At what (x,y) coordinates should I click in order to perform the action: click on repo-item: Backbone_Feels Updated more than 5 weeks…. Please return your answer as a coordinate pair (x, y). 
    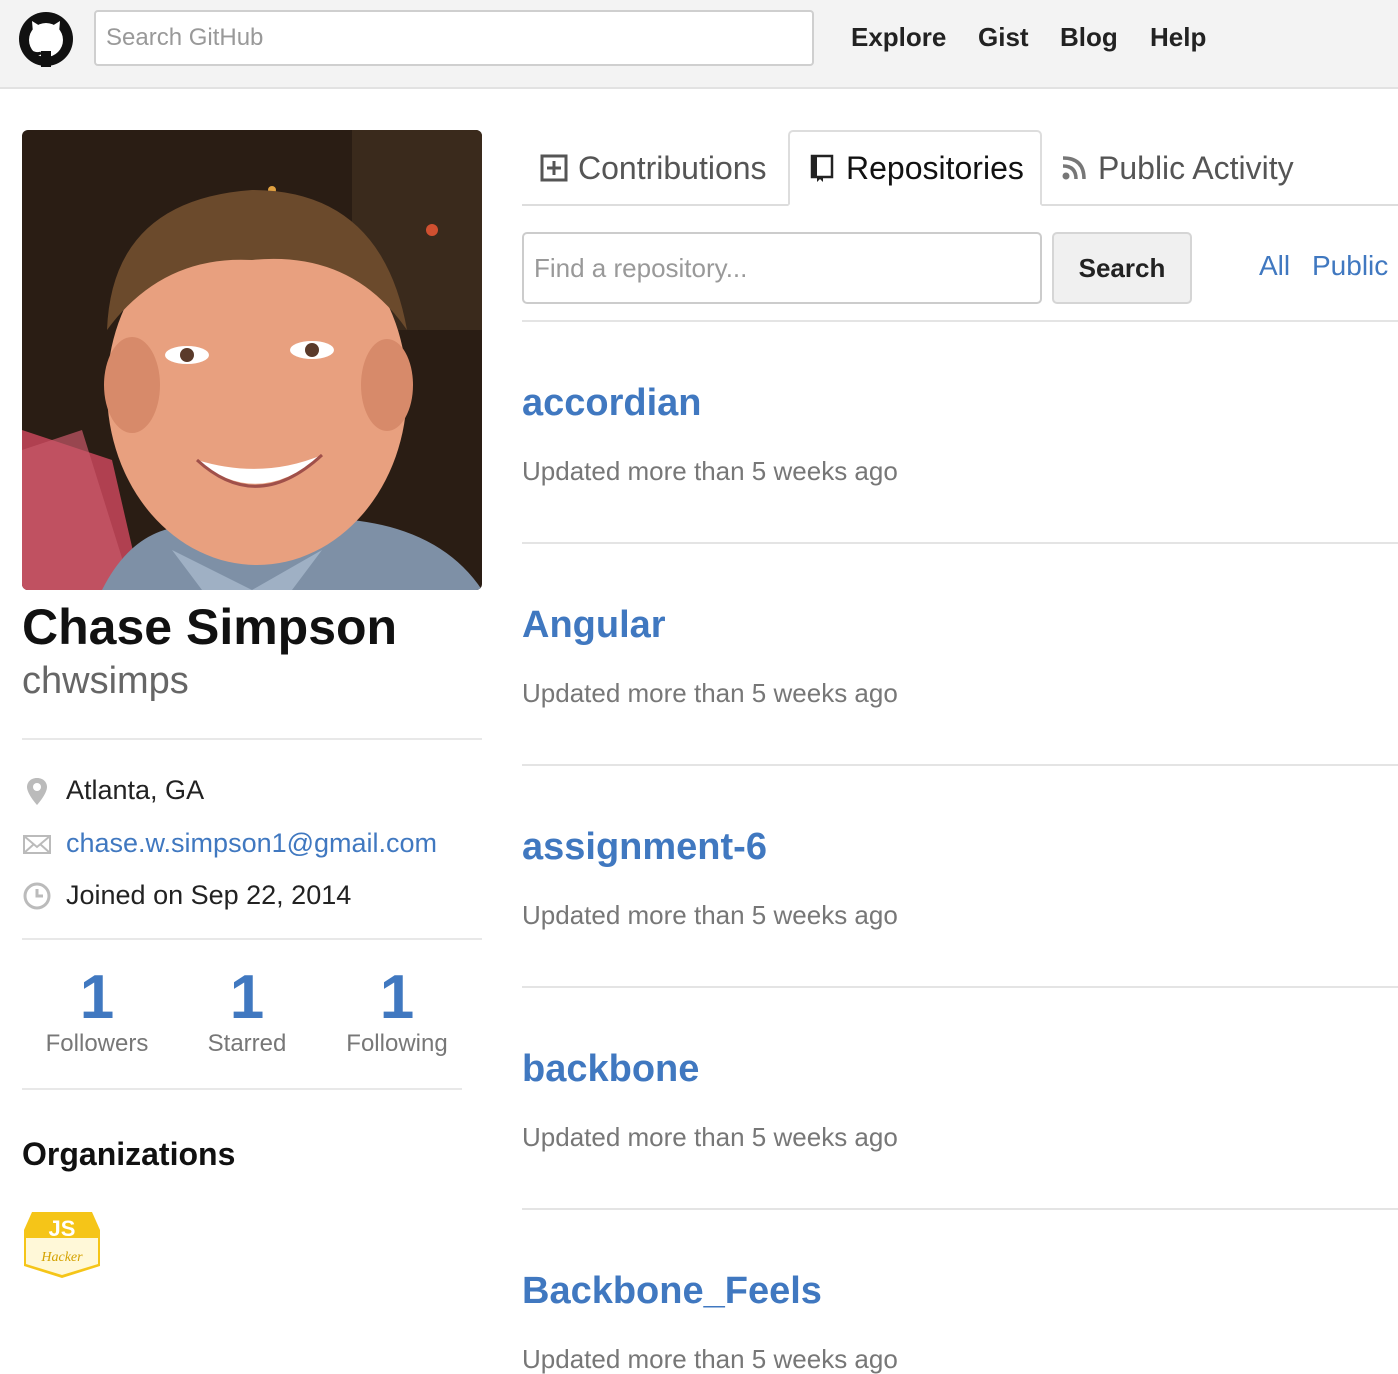
    Looking at the image, I should click on (960, 1292).